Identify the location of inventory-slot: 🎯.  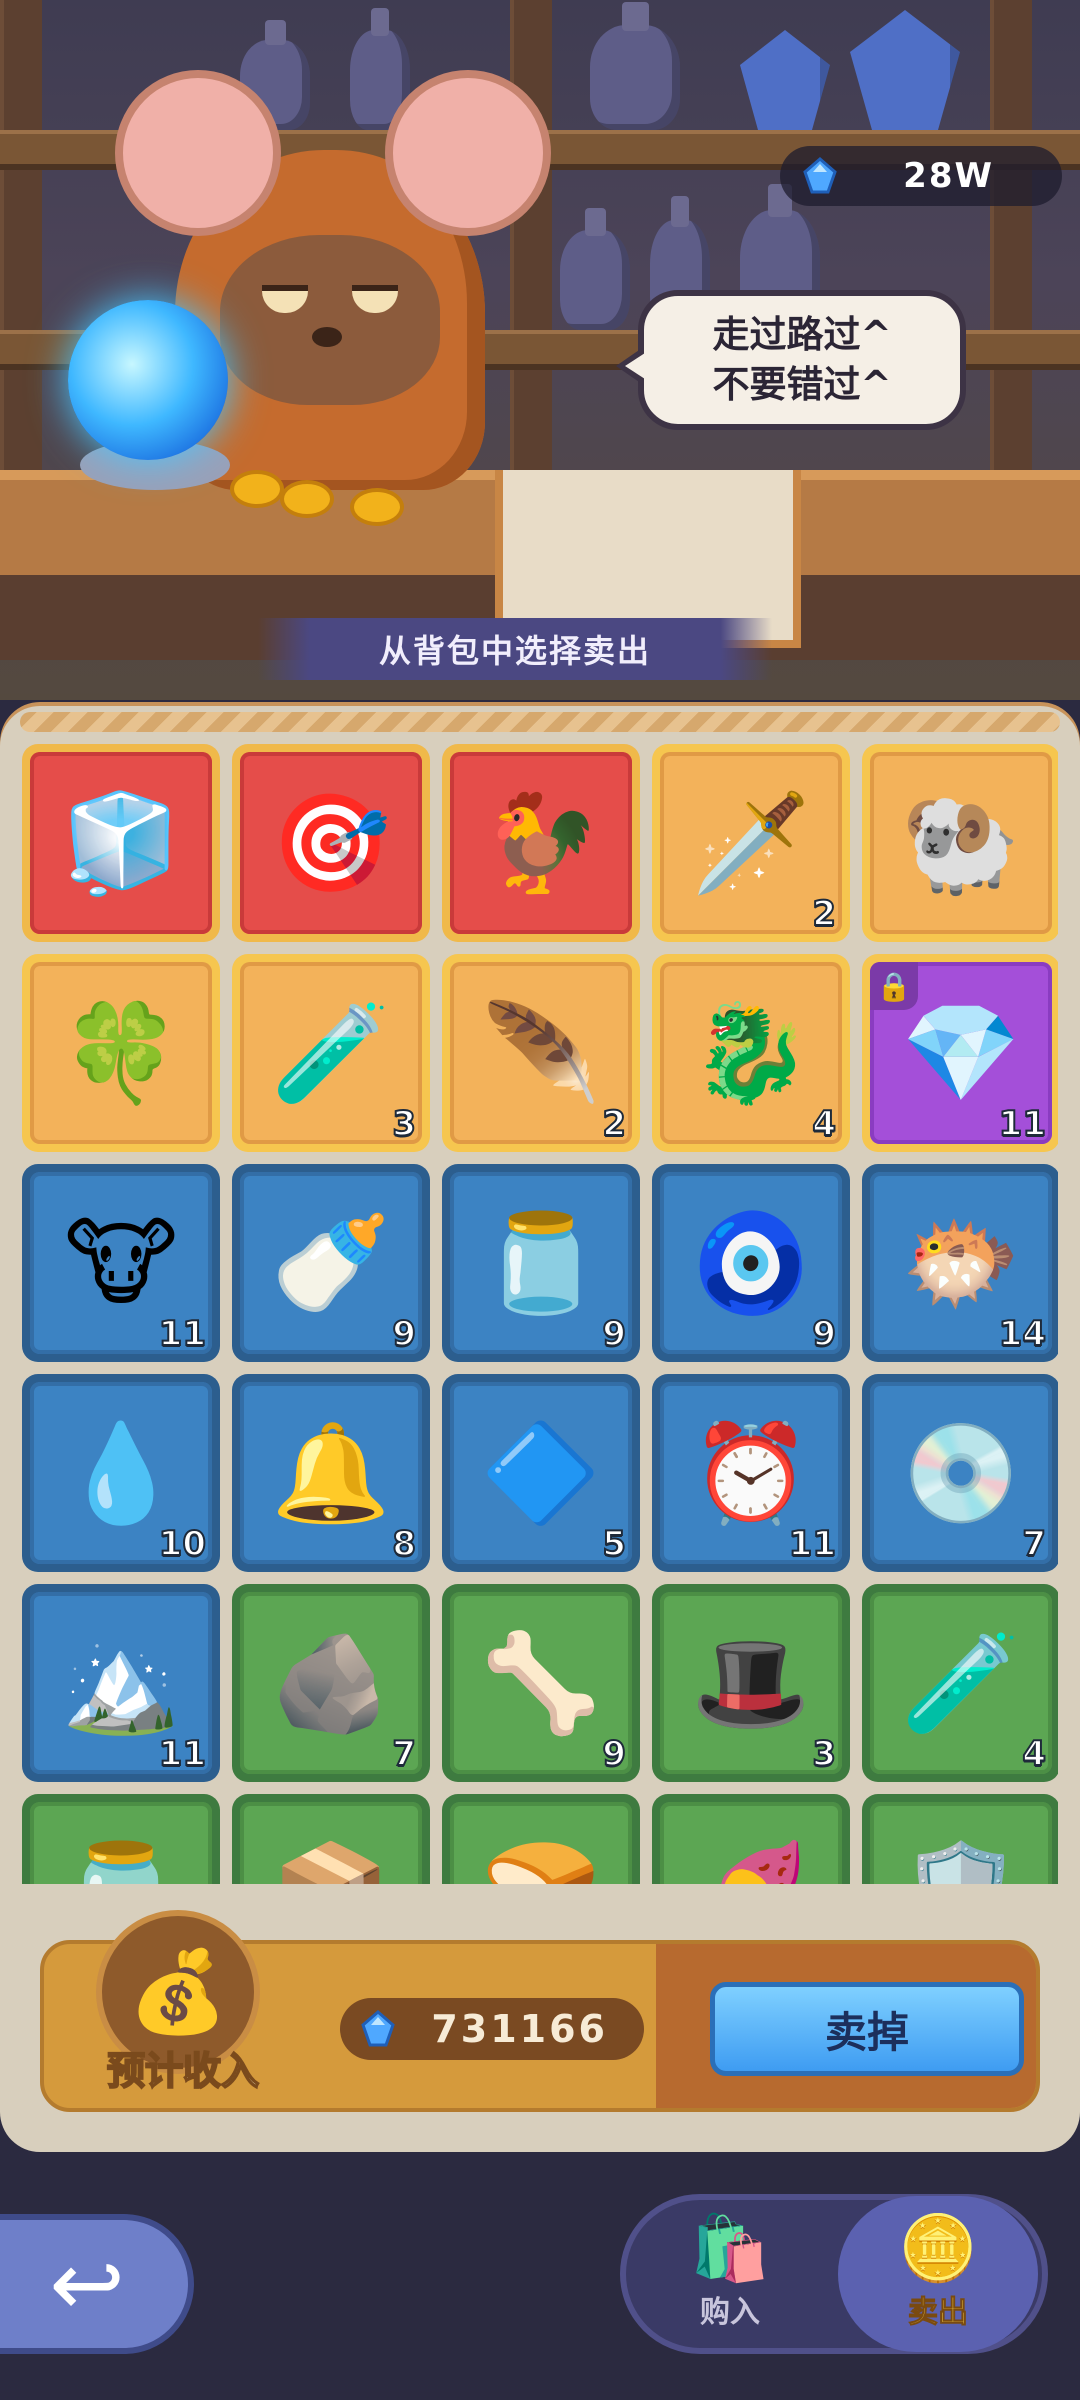
(331, 843).